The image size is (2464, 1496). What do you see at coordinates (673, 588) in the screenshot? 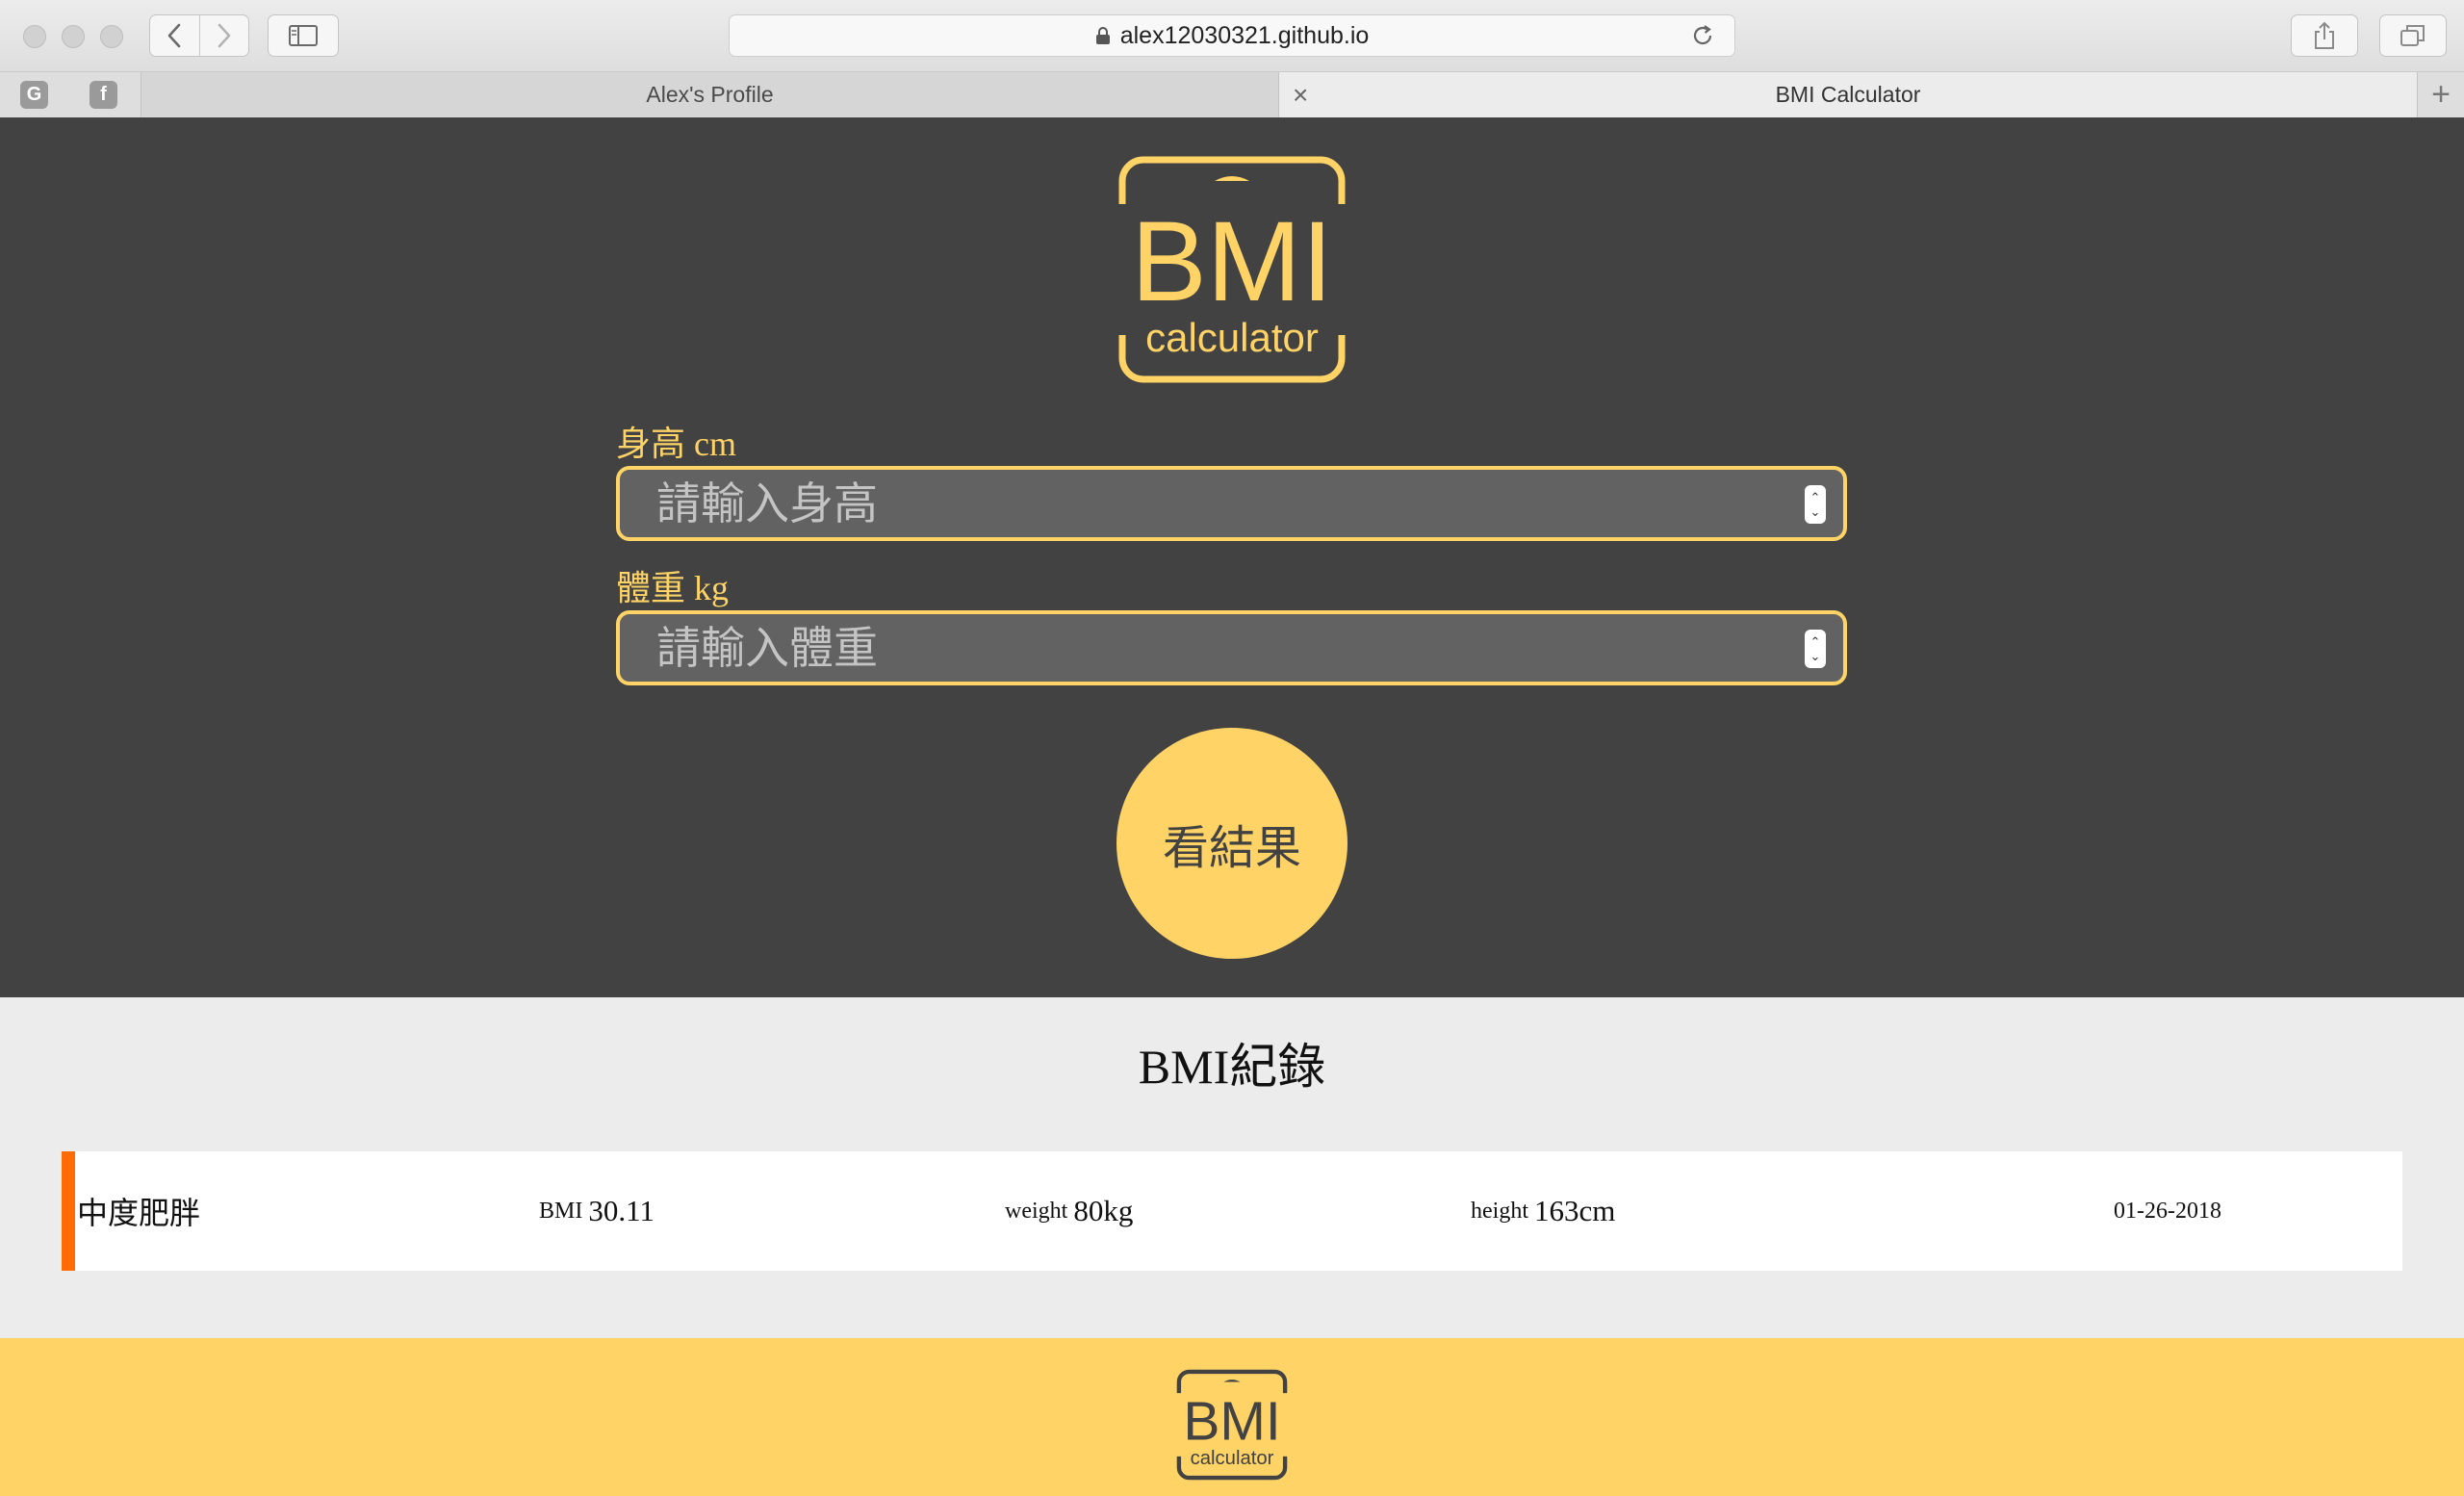
I see `weight-label: 體重 kg` at bounding box center [673, 588].